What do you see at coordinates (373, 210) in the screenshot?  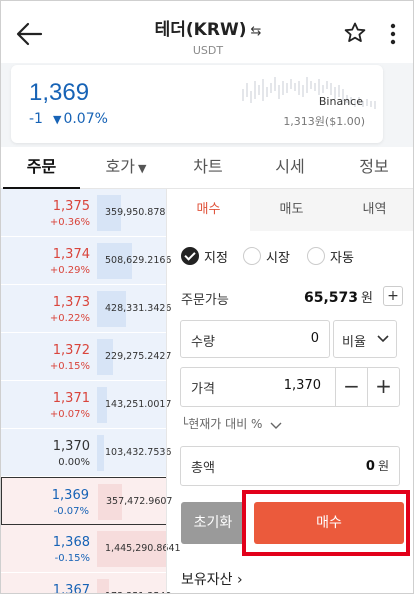 I see `tab-history: 내역` at bounding box center [373, 210].